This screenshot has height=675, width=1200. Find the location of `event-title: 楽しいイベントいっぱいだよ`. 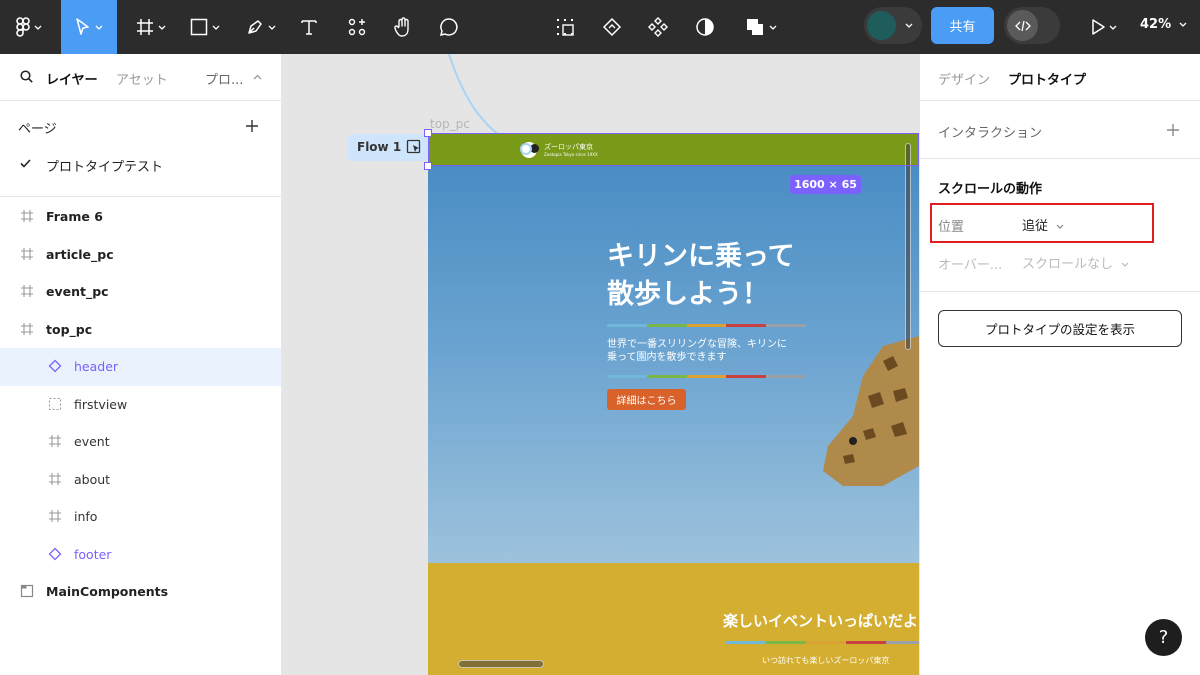

event-title: 楽しいイベントいっぱいだよ is located at coordinates (821, 621).